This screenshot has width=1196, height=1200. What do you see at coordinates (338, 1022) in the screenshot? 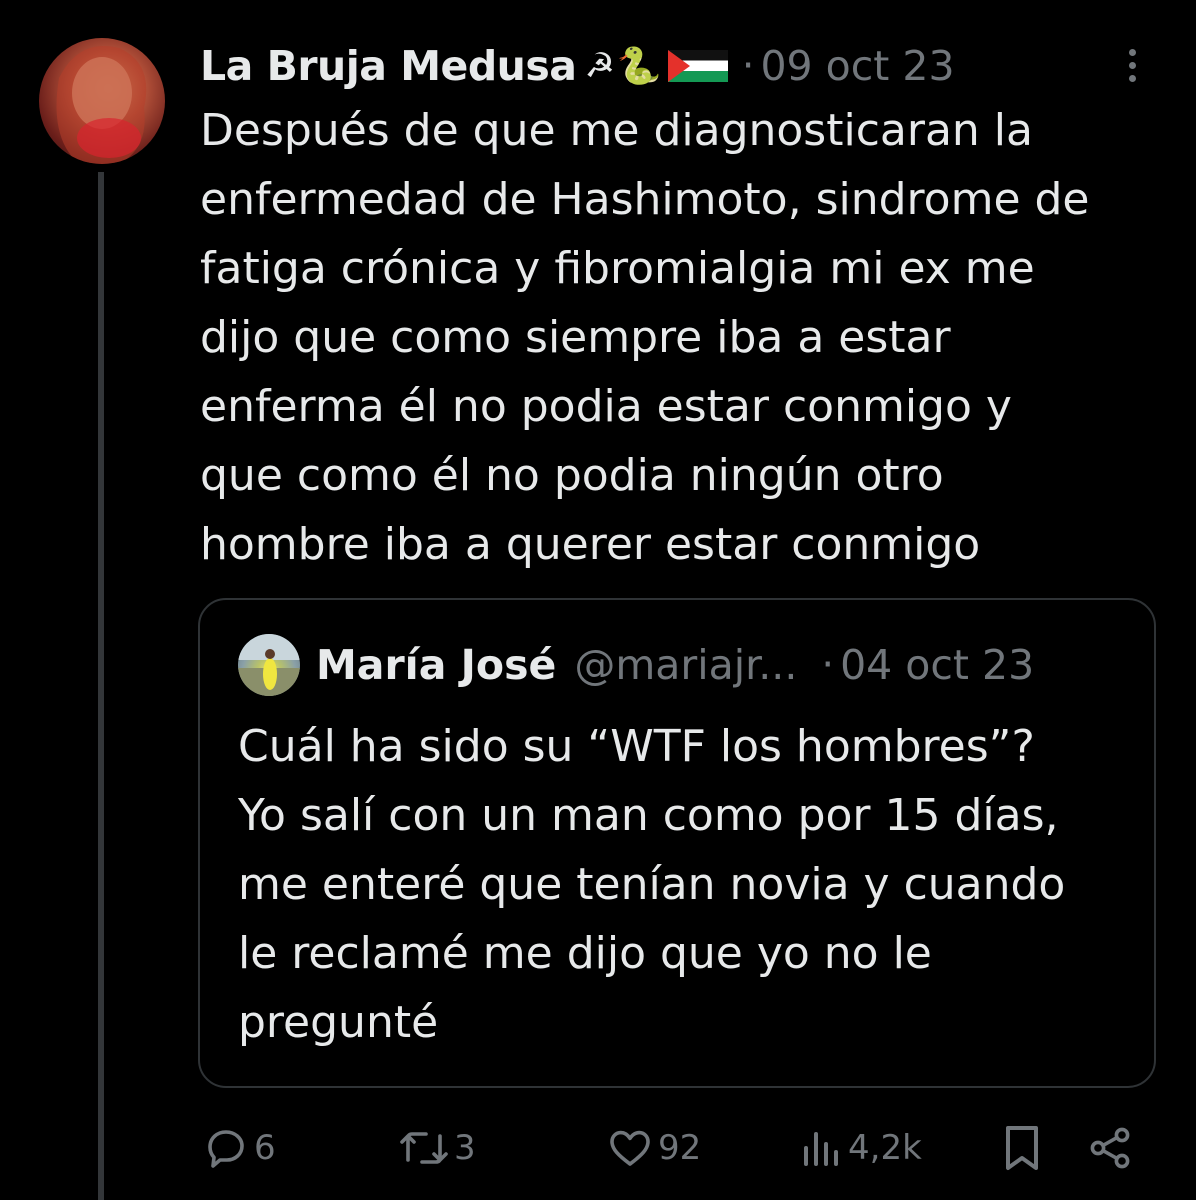
I see `quote-text-line: pregunté` at bounding box center [338, 1022].